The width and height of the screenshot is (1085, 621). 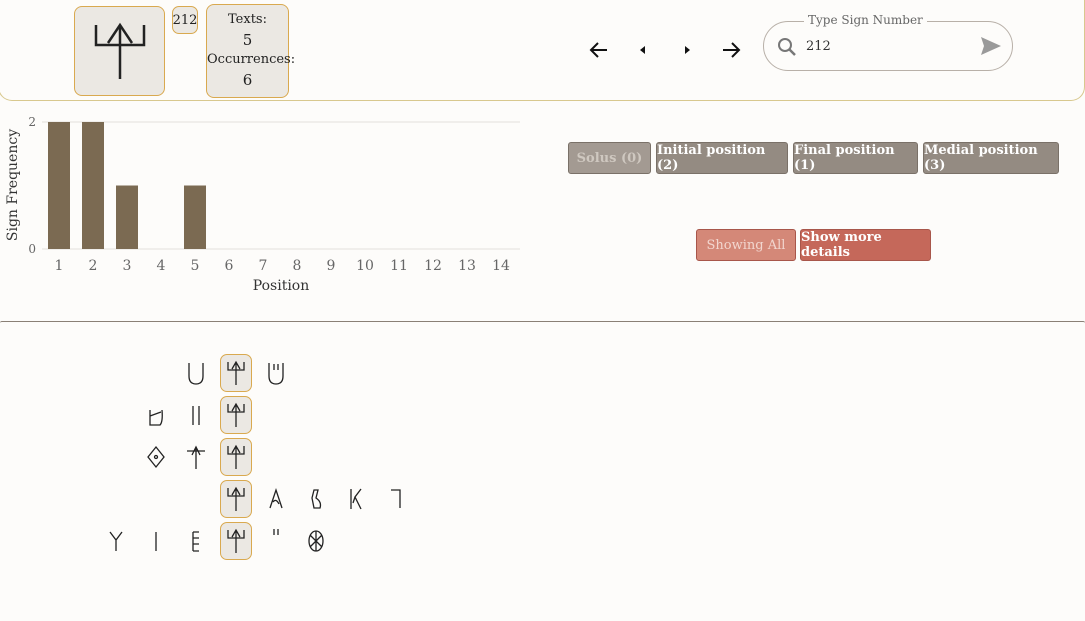 I want to click on sign-hook-icon, so click(x=316, y=499).